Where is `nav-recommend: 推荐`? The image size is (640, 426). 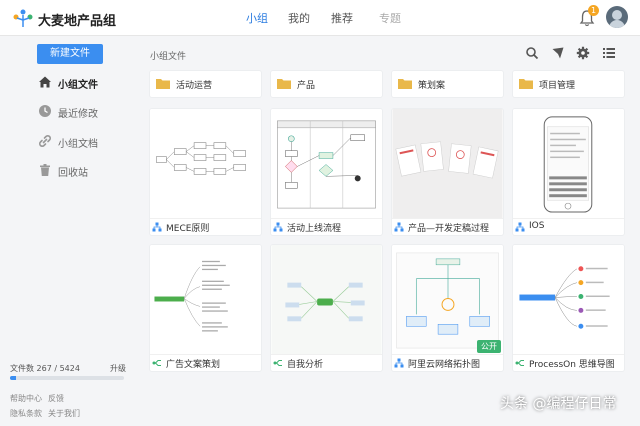 nav-recommend: 推荐 is located at coordinates (342, 18).